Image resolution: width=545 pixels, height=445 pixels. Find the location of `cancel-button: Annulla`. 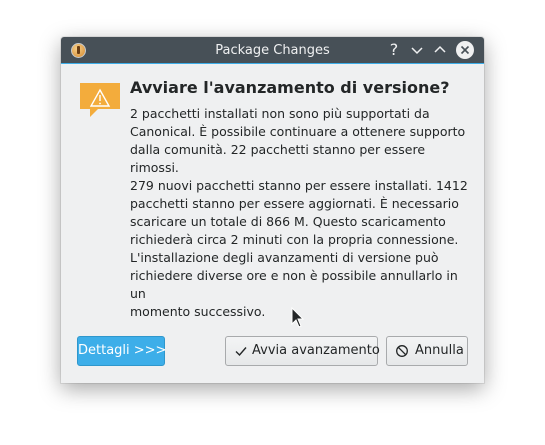

cancel-button: Annulla is located at coordinates (427, 351).